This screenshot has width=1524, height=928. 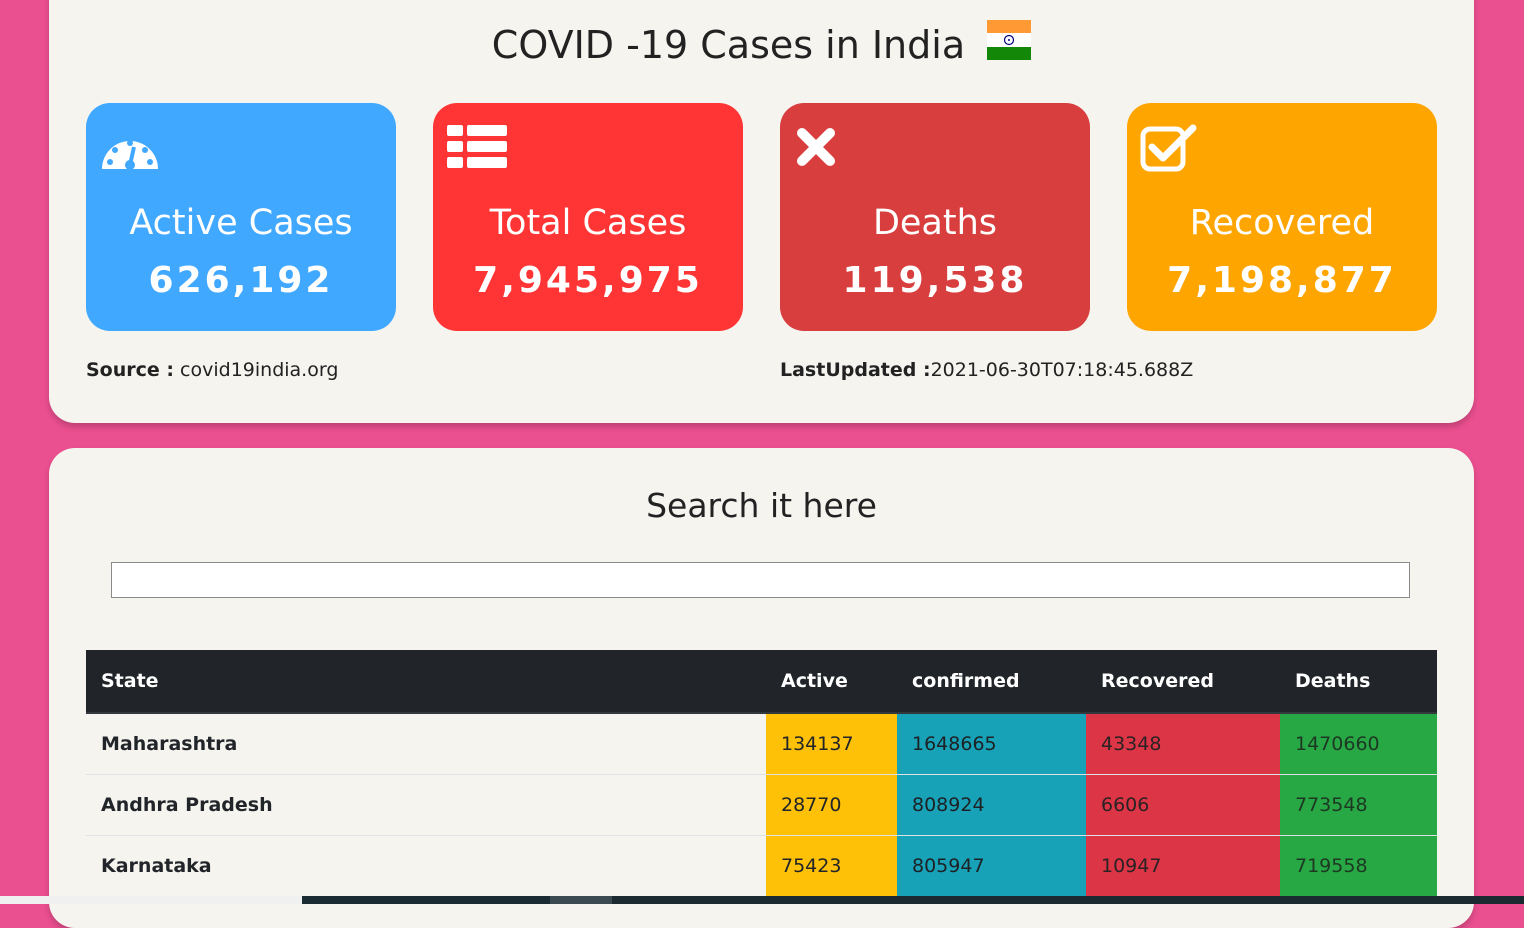 What do you see at coordinates (259, 370) in the screenshot?
I see `source-value: covid19india.org` at bounding box center [259, 370].